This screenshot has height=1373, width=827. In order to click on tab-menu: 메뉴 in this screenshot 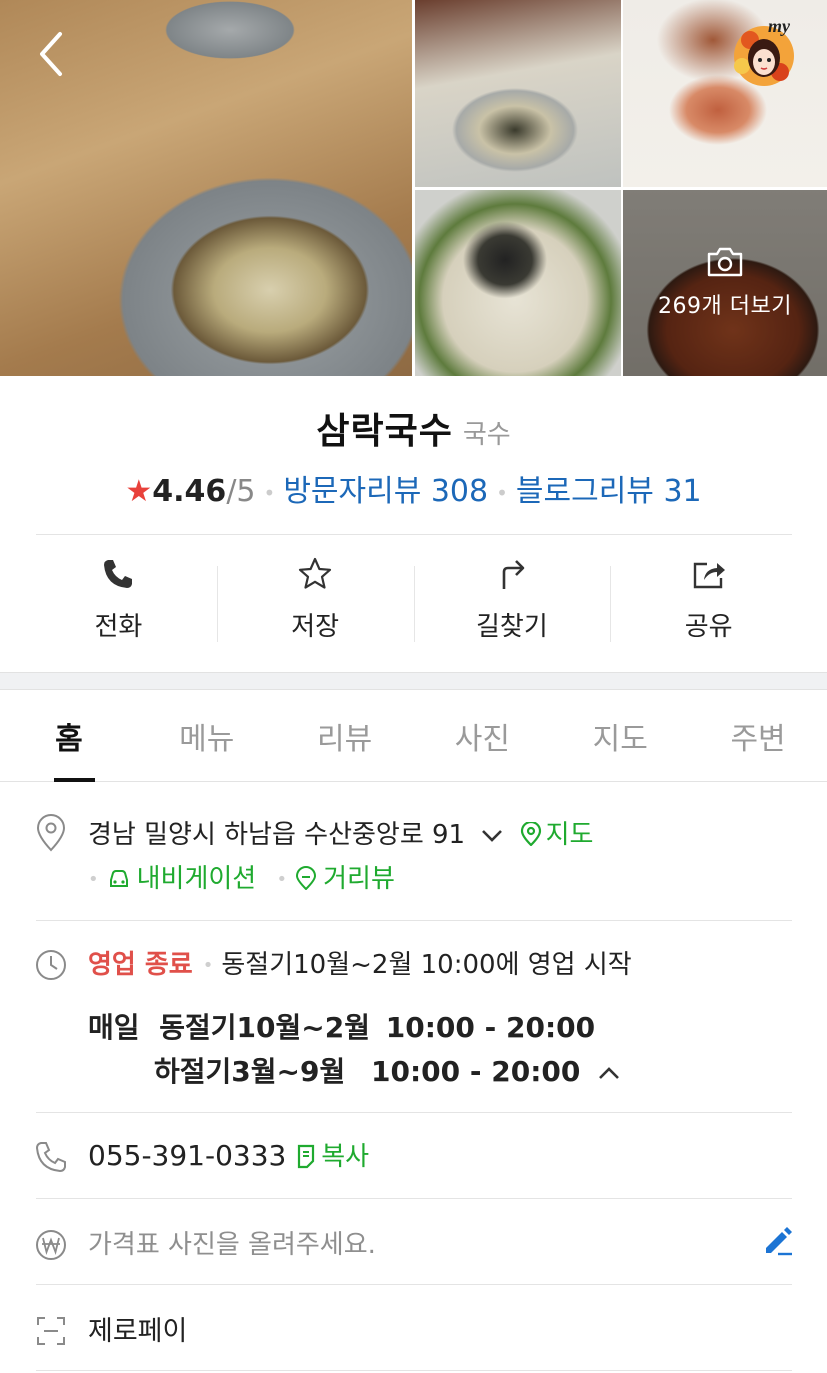, I will do `click(207, 735)`.